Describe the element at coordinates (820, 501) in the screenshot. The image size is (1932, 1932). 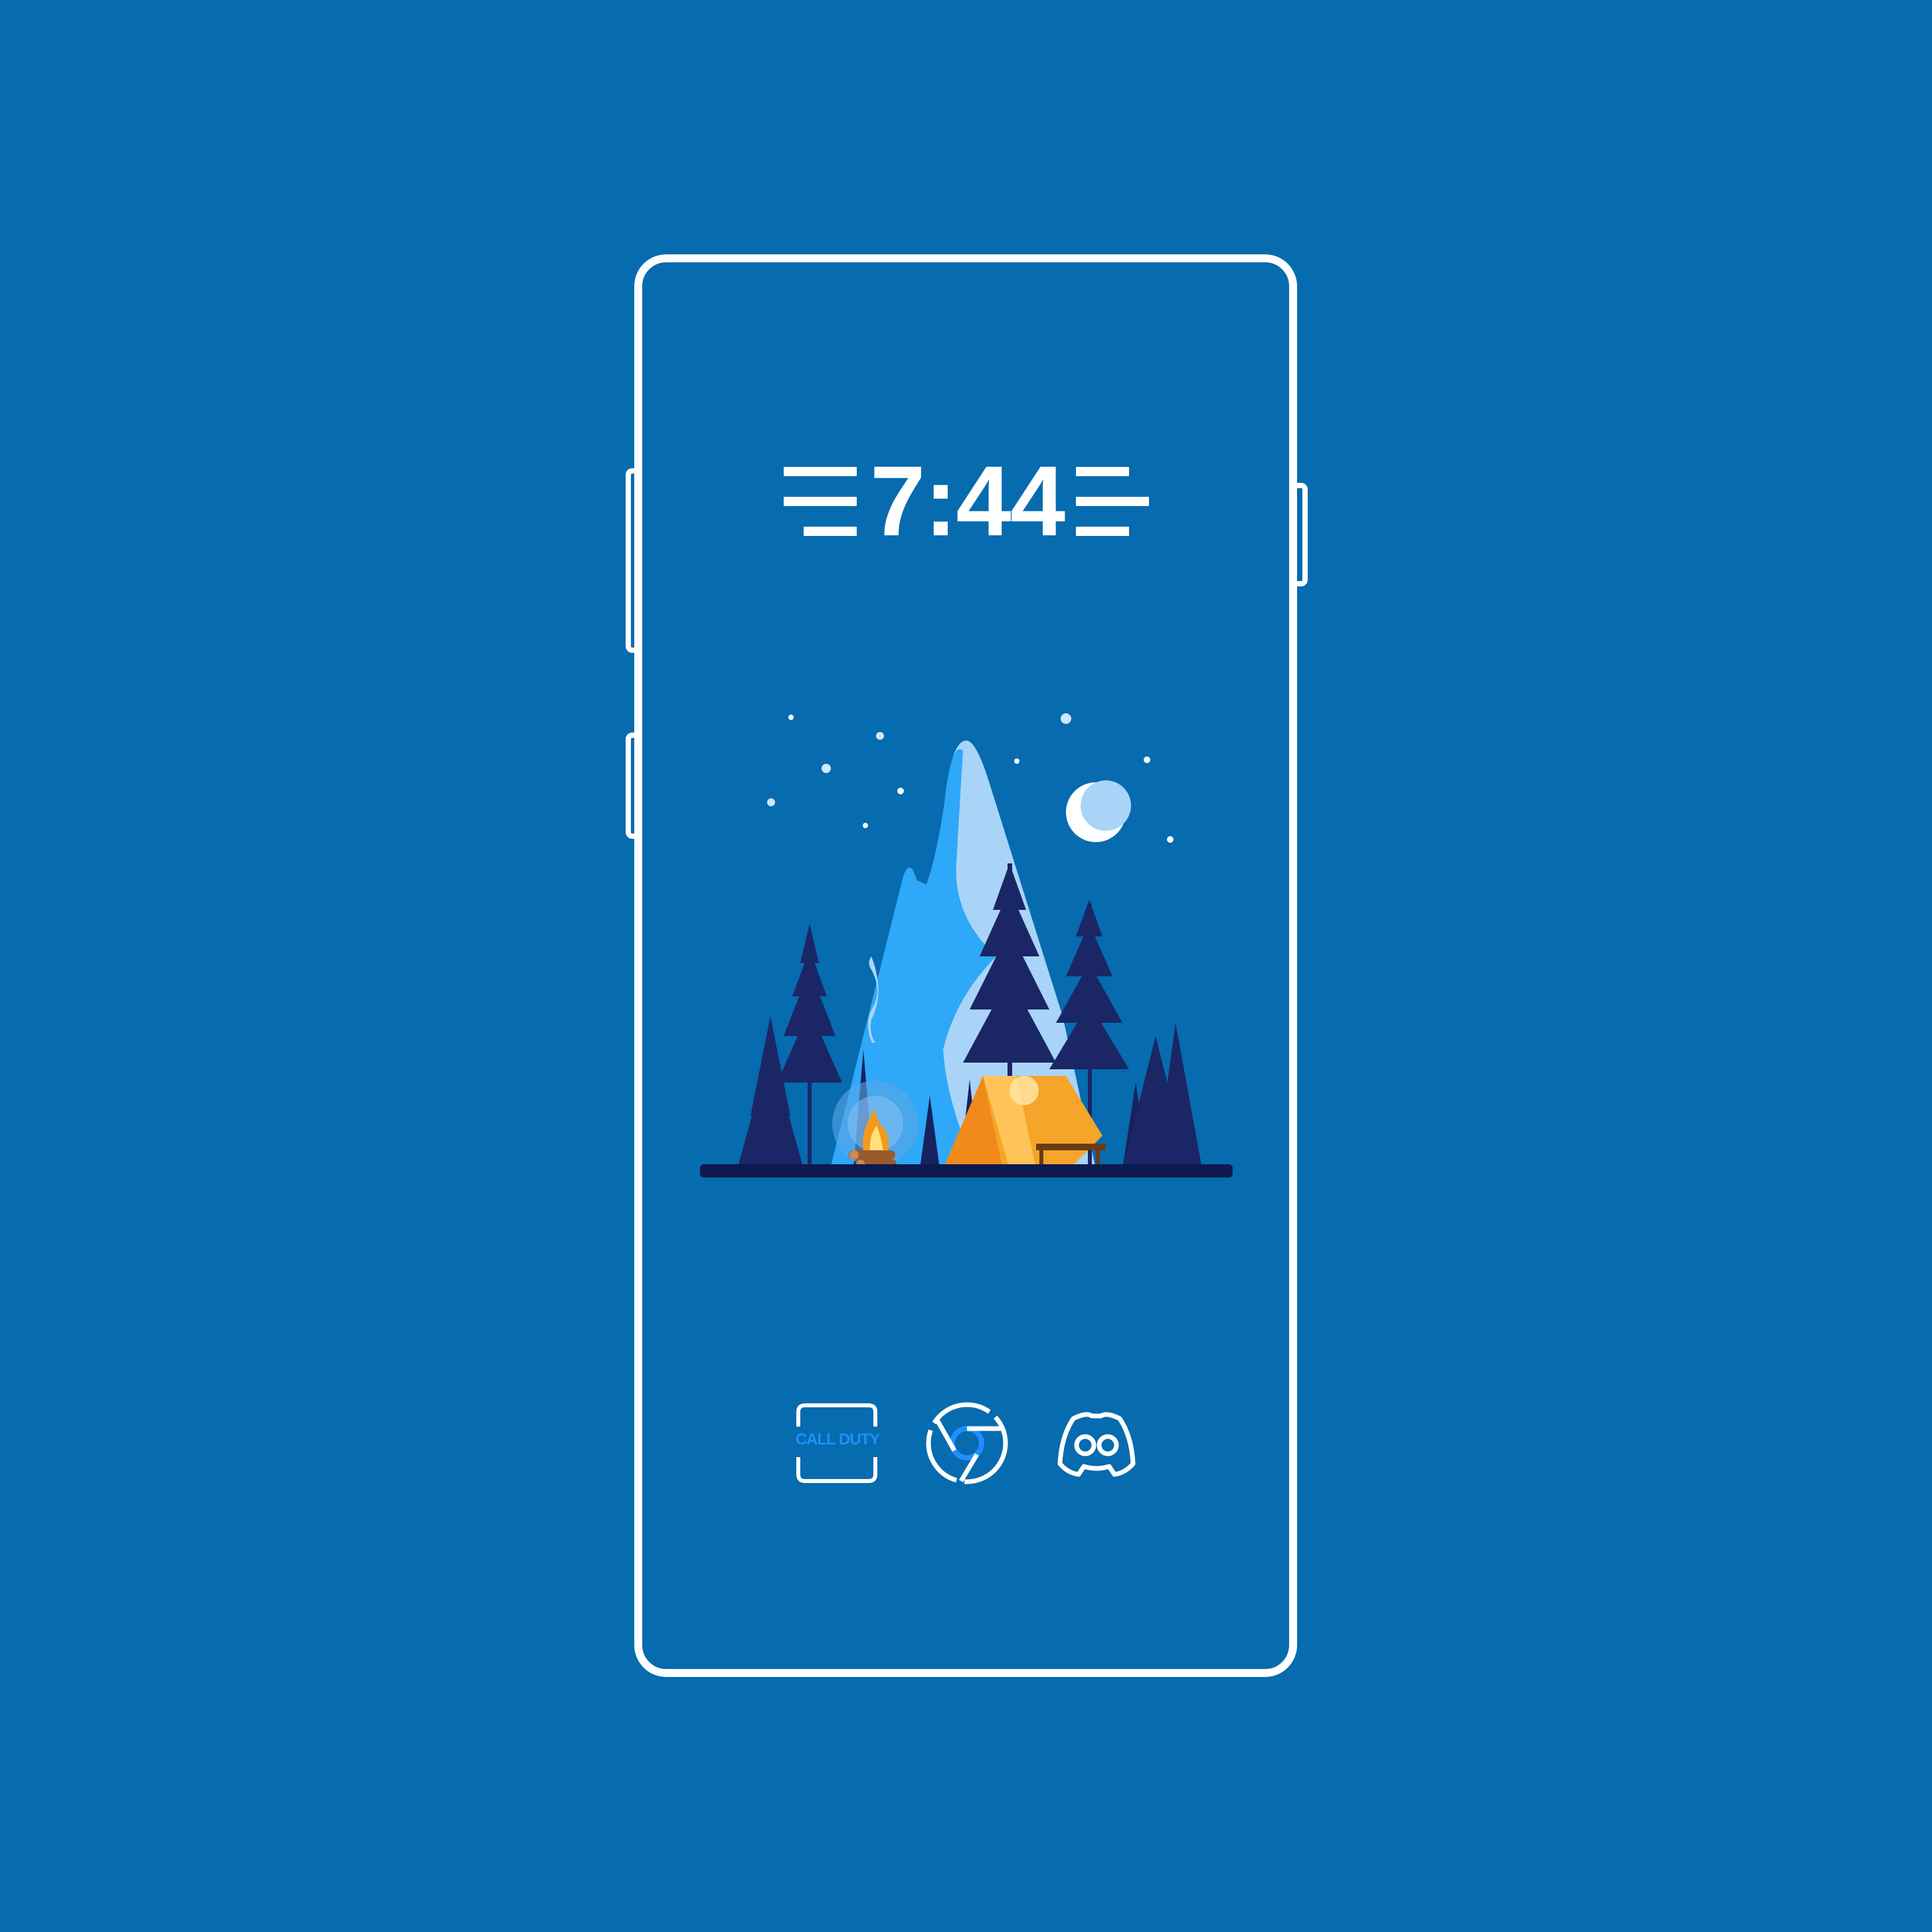
I see `clock-decoration-left` at that location.